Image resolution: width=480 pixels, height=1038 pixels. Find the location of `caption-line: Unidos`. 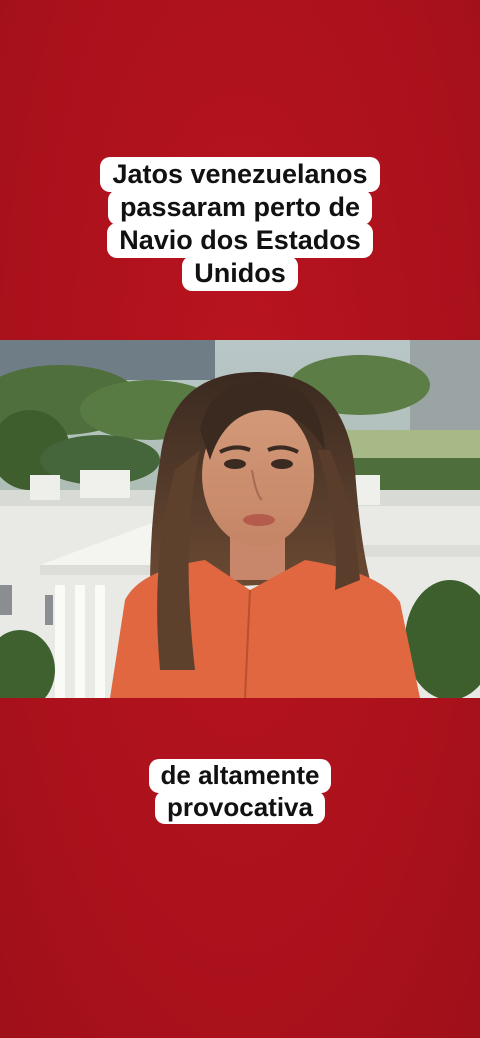

caption-line: Unidos is located at coordinates (240, 273).